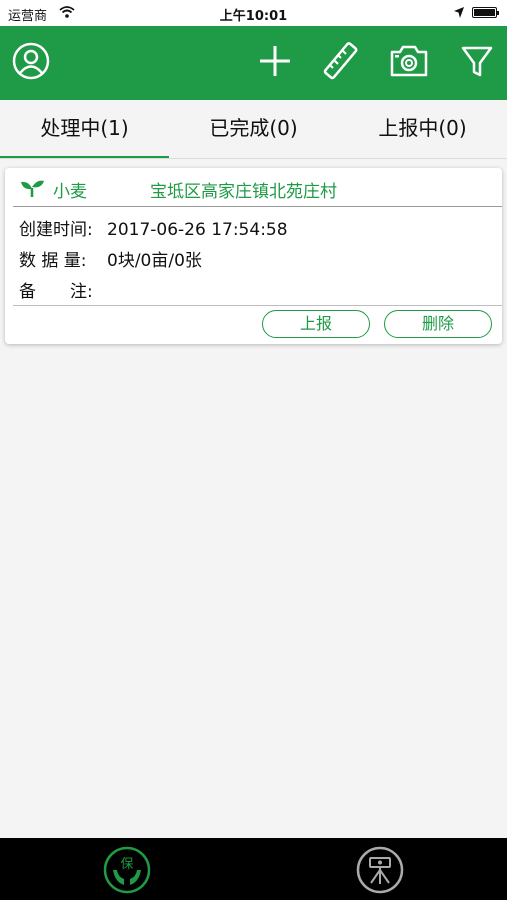  What do you see at coordinates (56, 230) in the screenshot?
I see `created-time-label: 创建时间:` at bounding box center [56, 230].